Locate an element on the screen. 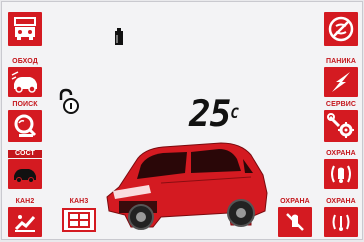 The image size is (364, 242). service-gear-icon is located at coordinates (340, 125).